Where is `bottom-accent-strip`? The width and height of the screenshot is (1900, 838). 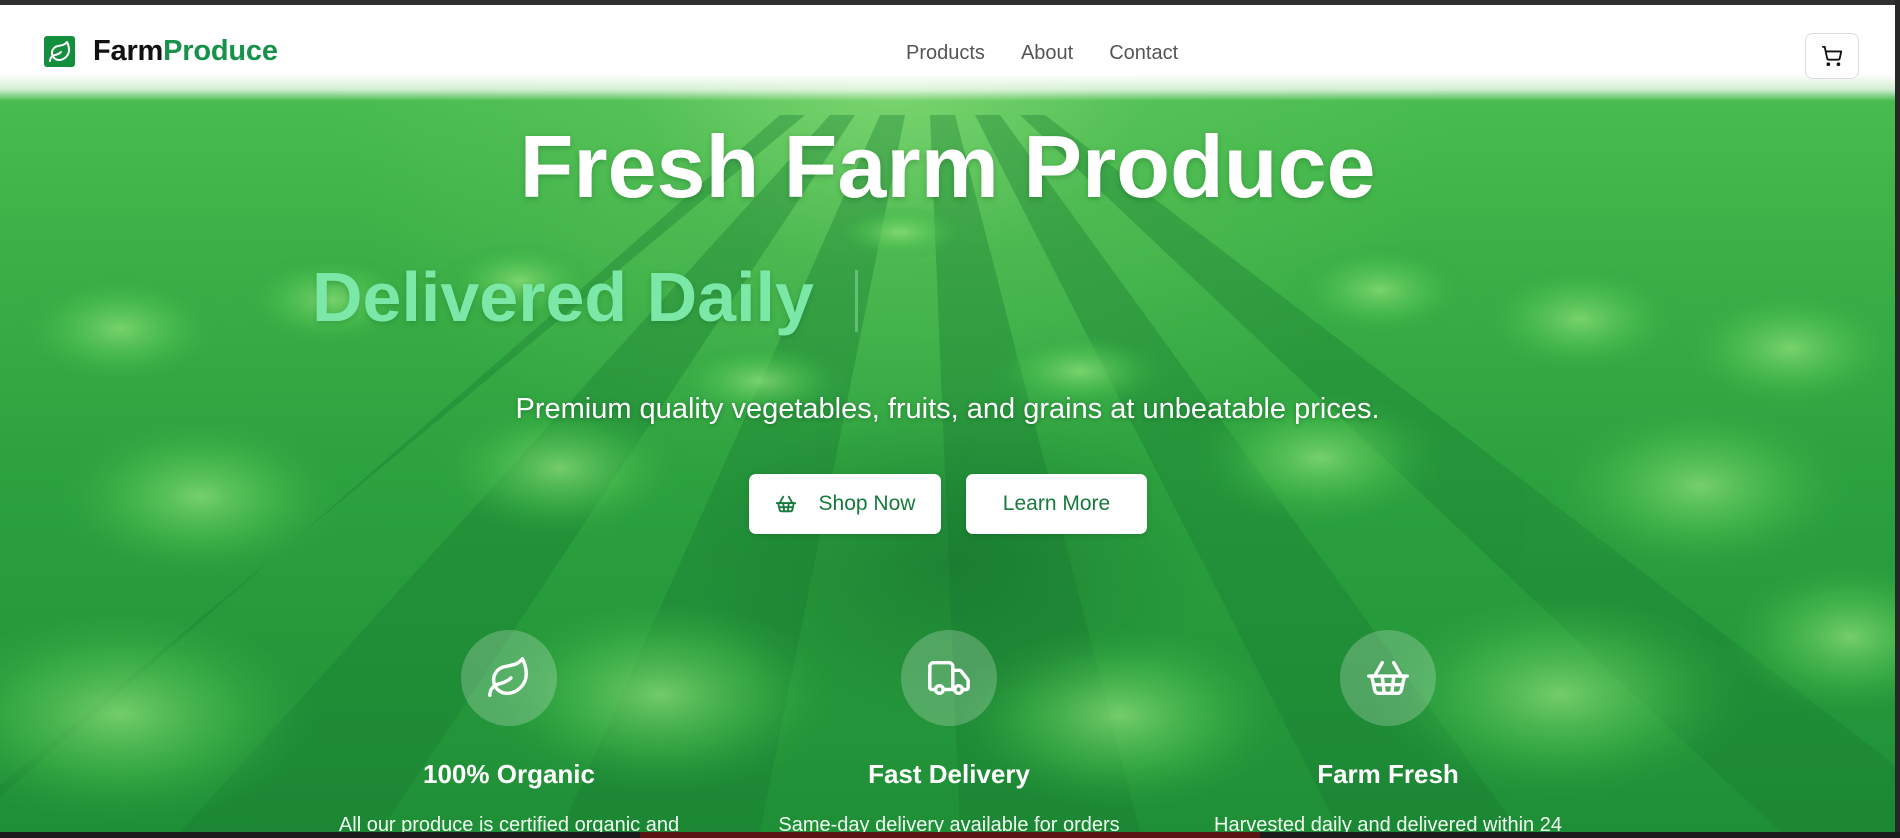 bottom-accent-strip is located at coordinates (950, 835).